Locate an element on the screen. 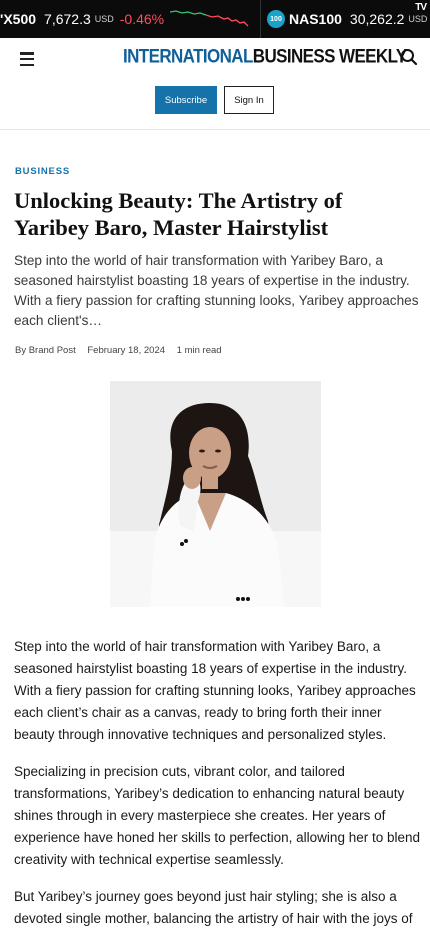 The image size is (430, 932). logo-part-international: INTERNATIONAL is located at coordinates (188, 56).